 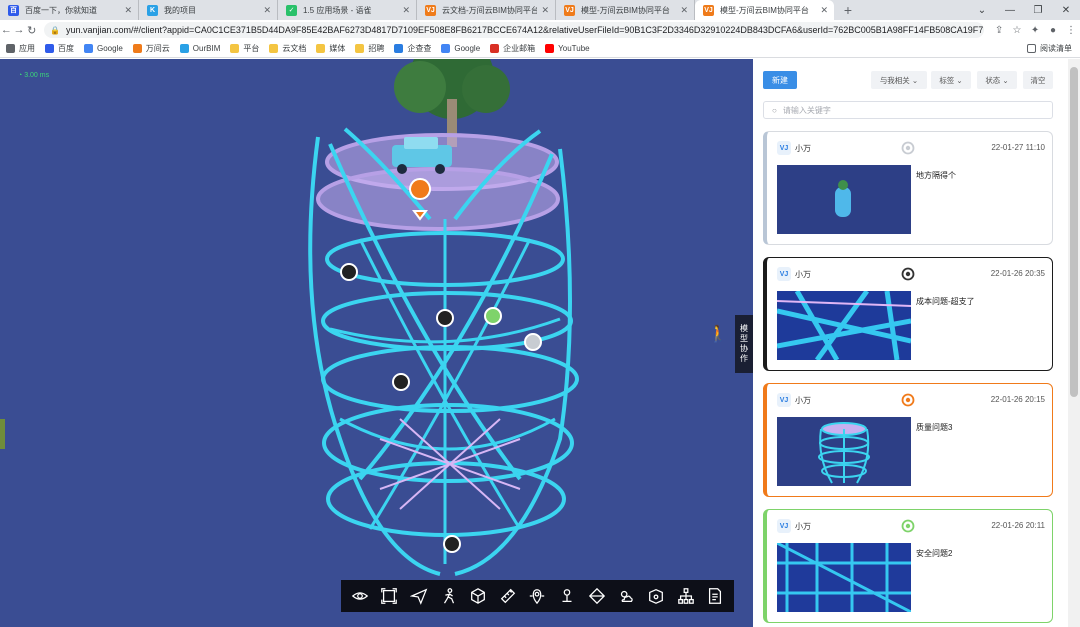 I want to click on model-collab-tab: 模型协作, so click(x=744, y=344).